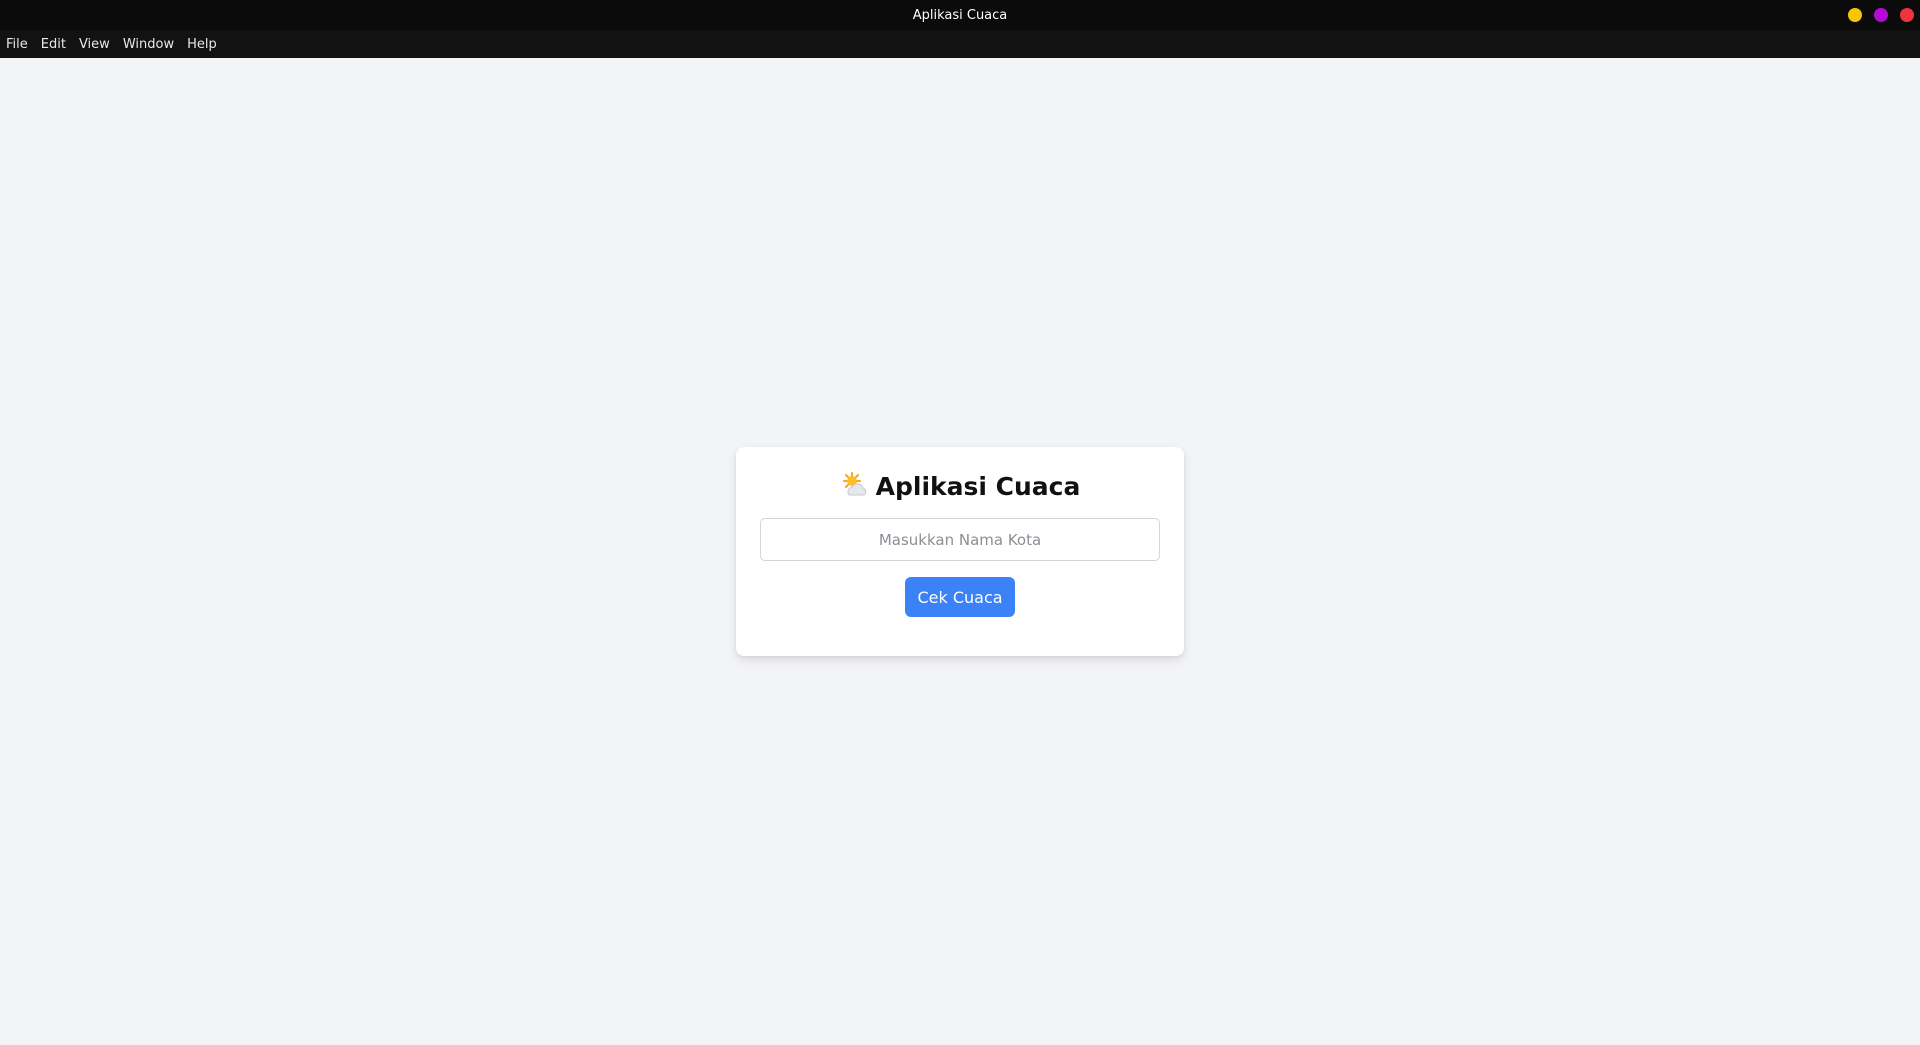  I want to click on menu-help: Help, so click(205, 44).